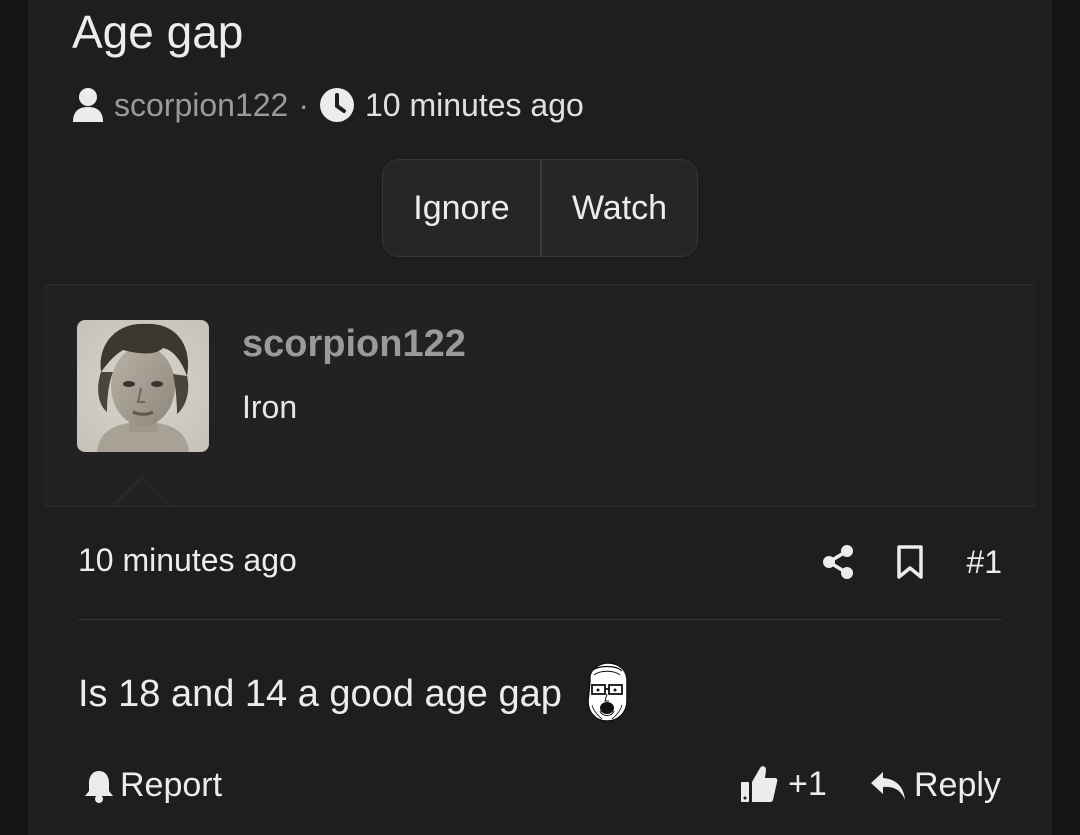  Describe the element at coordinates (201, 105) in the screenshot. I see `thread-author-link: scorpion122` at that location.